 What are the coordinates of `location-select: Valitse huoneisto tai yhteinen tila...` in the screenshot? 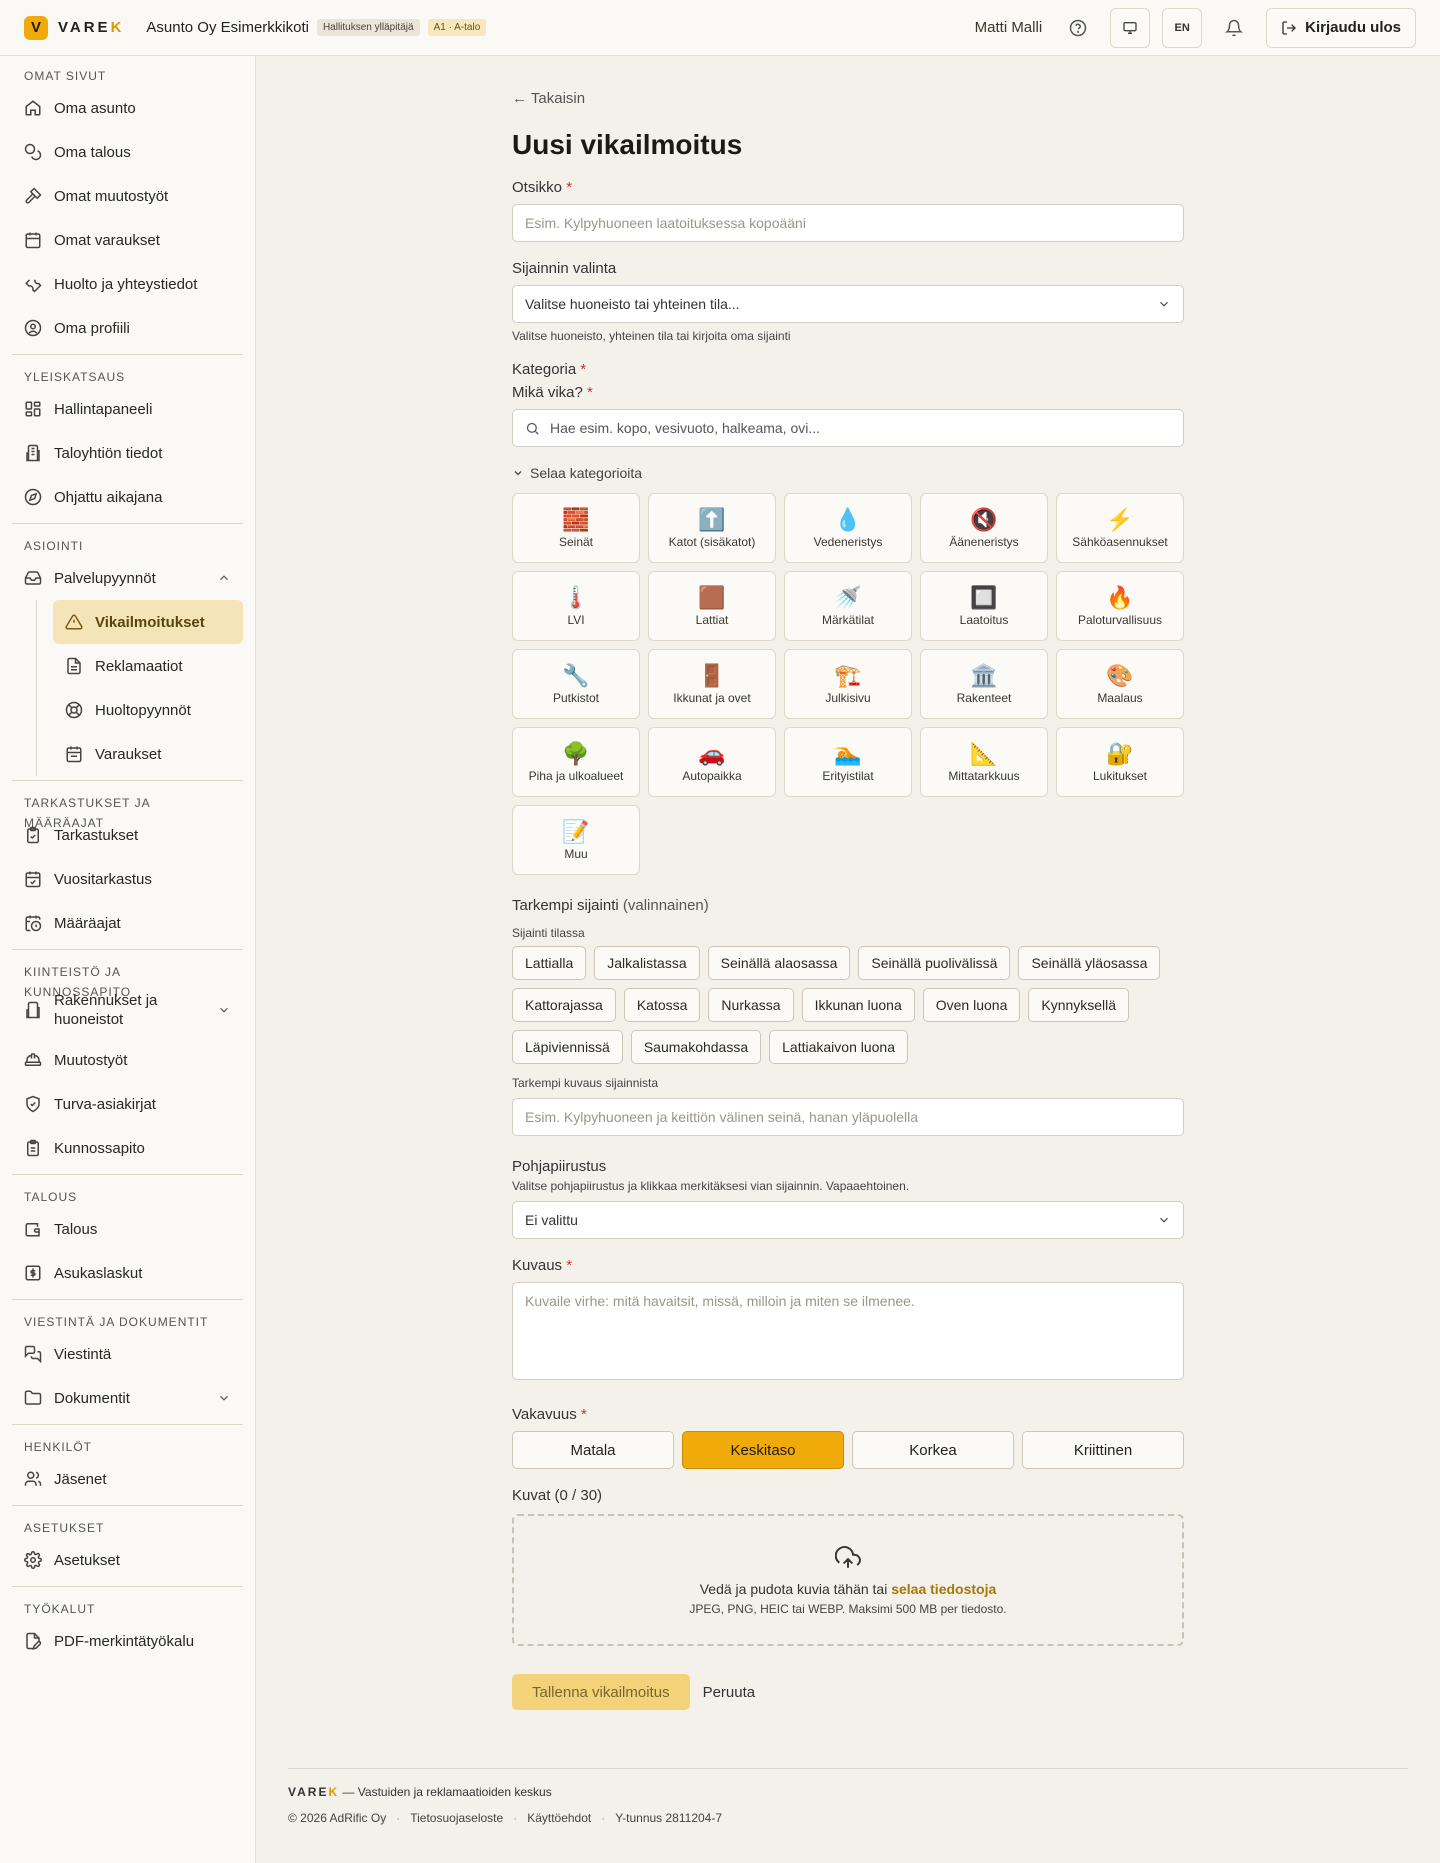 It's located at (848, 304).